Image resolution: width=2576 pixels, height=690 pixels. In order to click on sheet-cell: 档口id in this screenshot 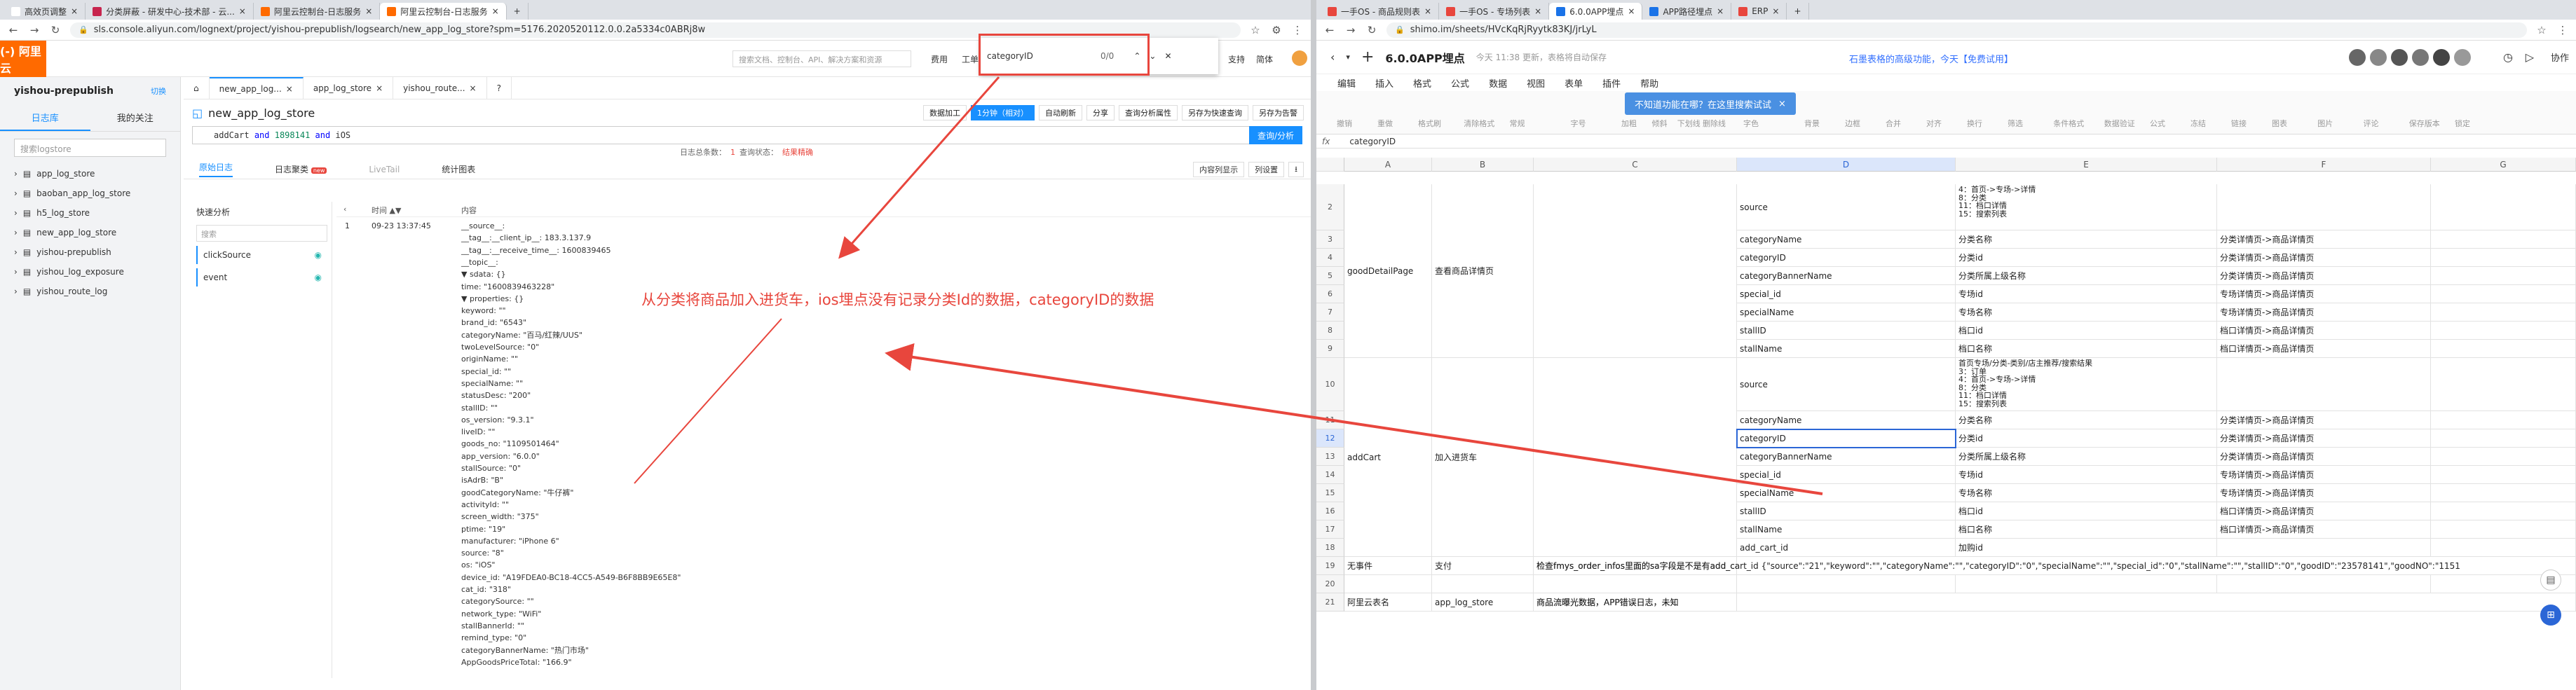, I will do `click(2086, 511)`.